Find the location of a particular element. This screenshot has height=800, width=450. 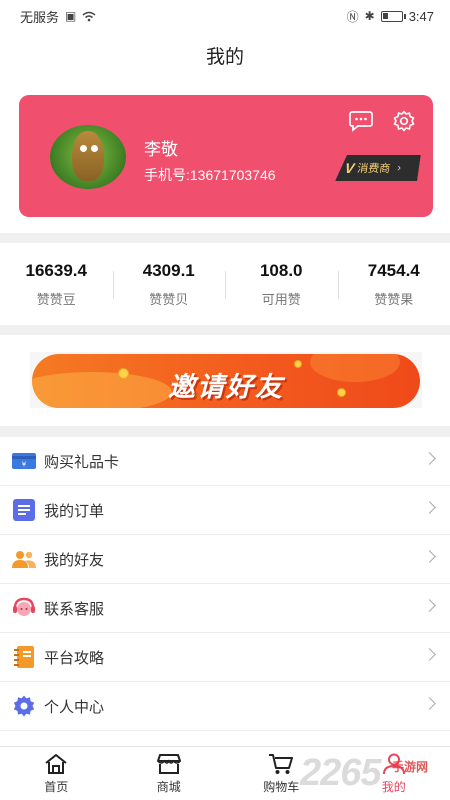

menu-label: 我的订单 is located at coordinates (74, 511).